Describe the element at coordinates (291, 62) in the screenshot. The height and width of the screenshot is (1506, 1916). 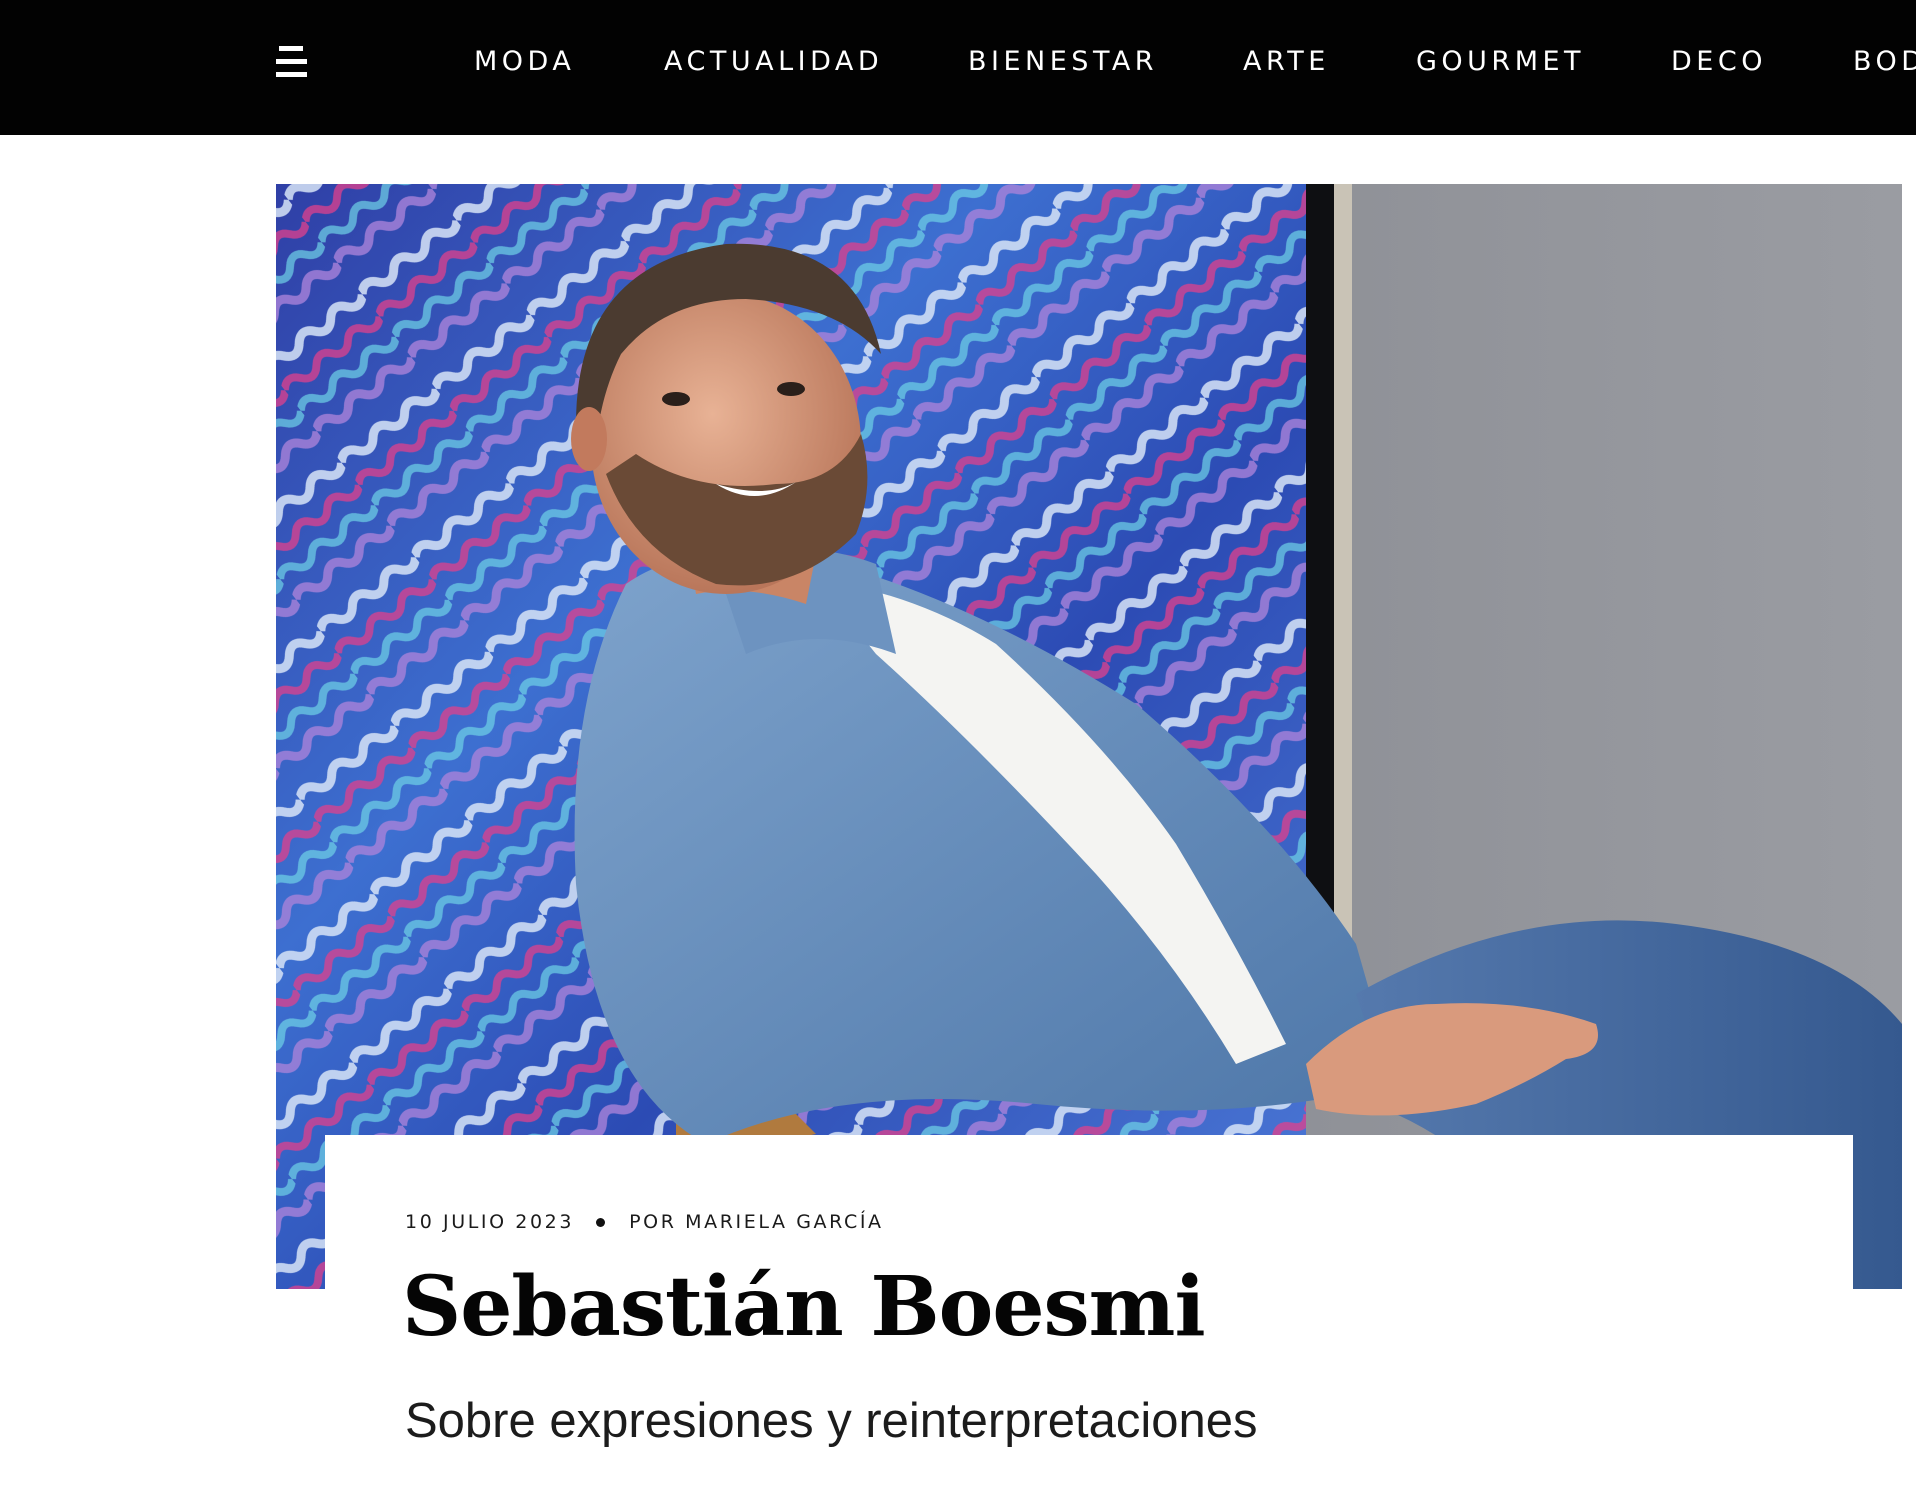
I see `hamburger-menu-icon` at that location.